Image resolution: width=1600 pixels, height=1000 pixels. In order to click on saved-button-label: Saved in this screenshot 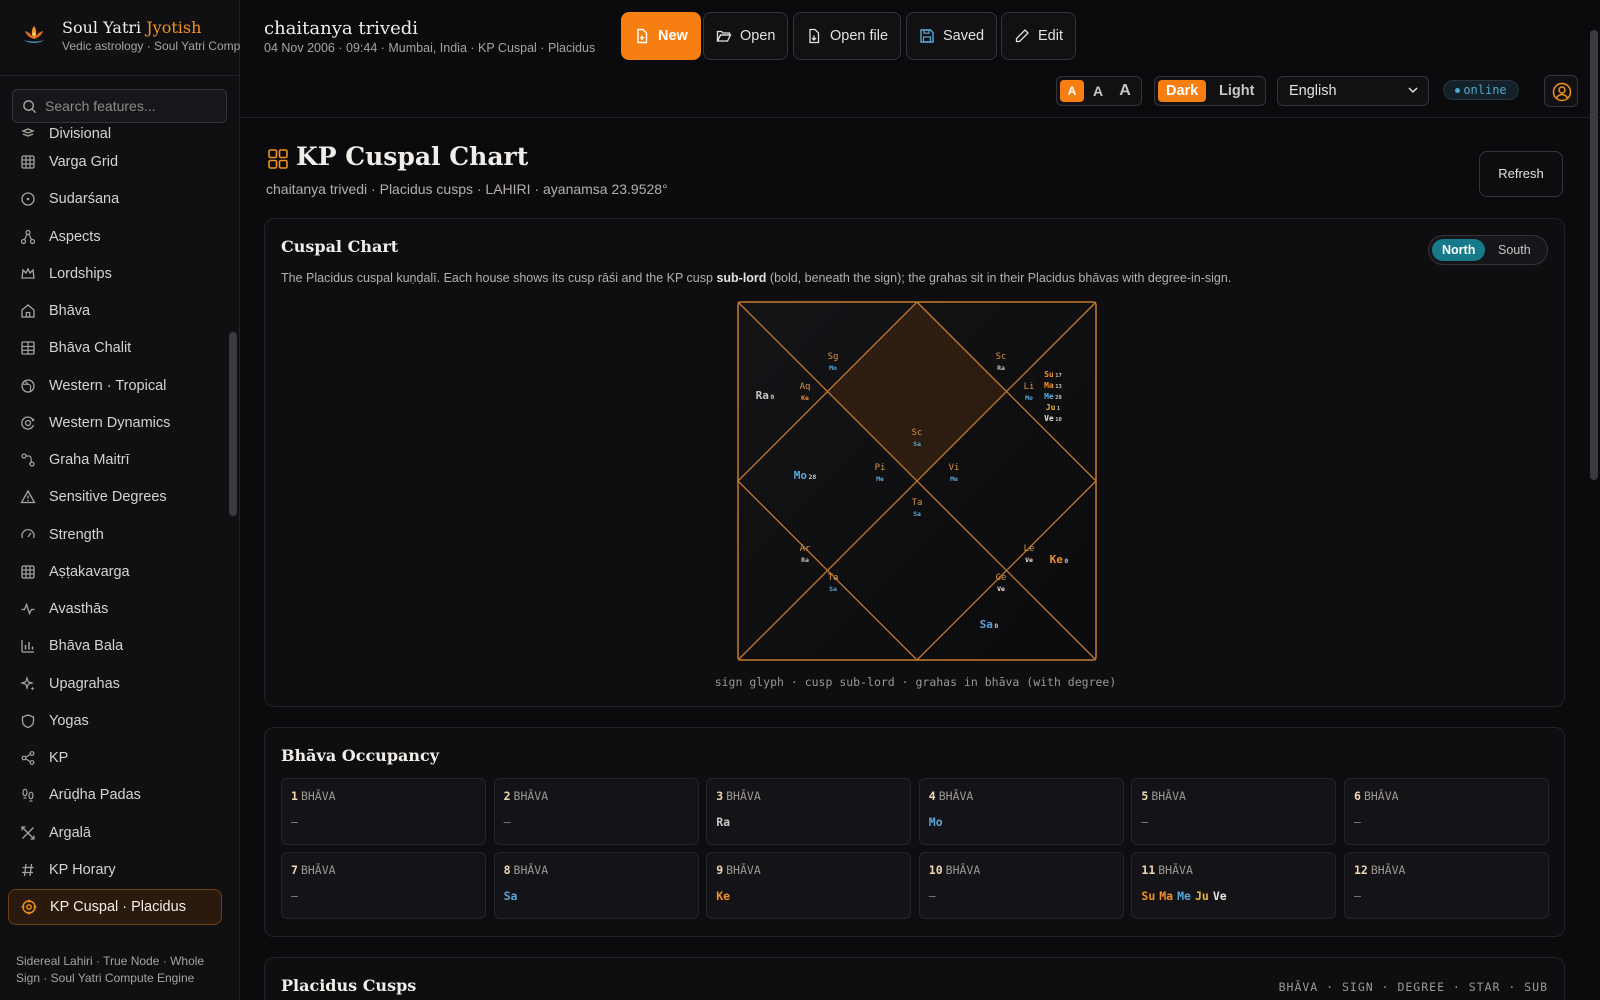, I will do `click(964, 36)`.